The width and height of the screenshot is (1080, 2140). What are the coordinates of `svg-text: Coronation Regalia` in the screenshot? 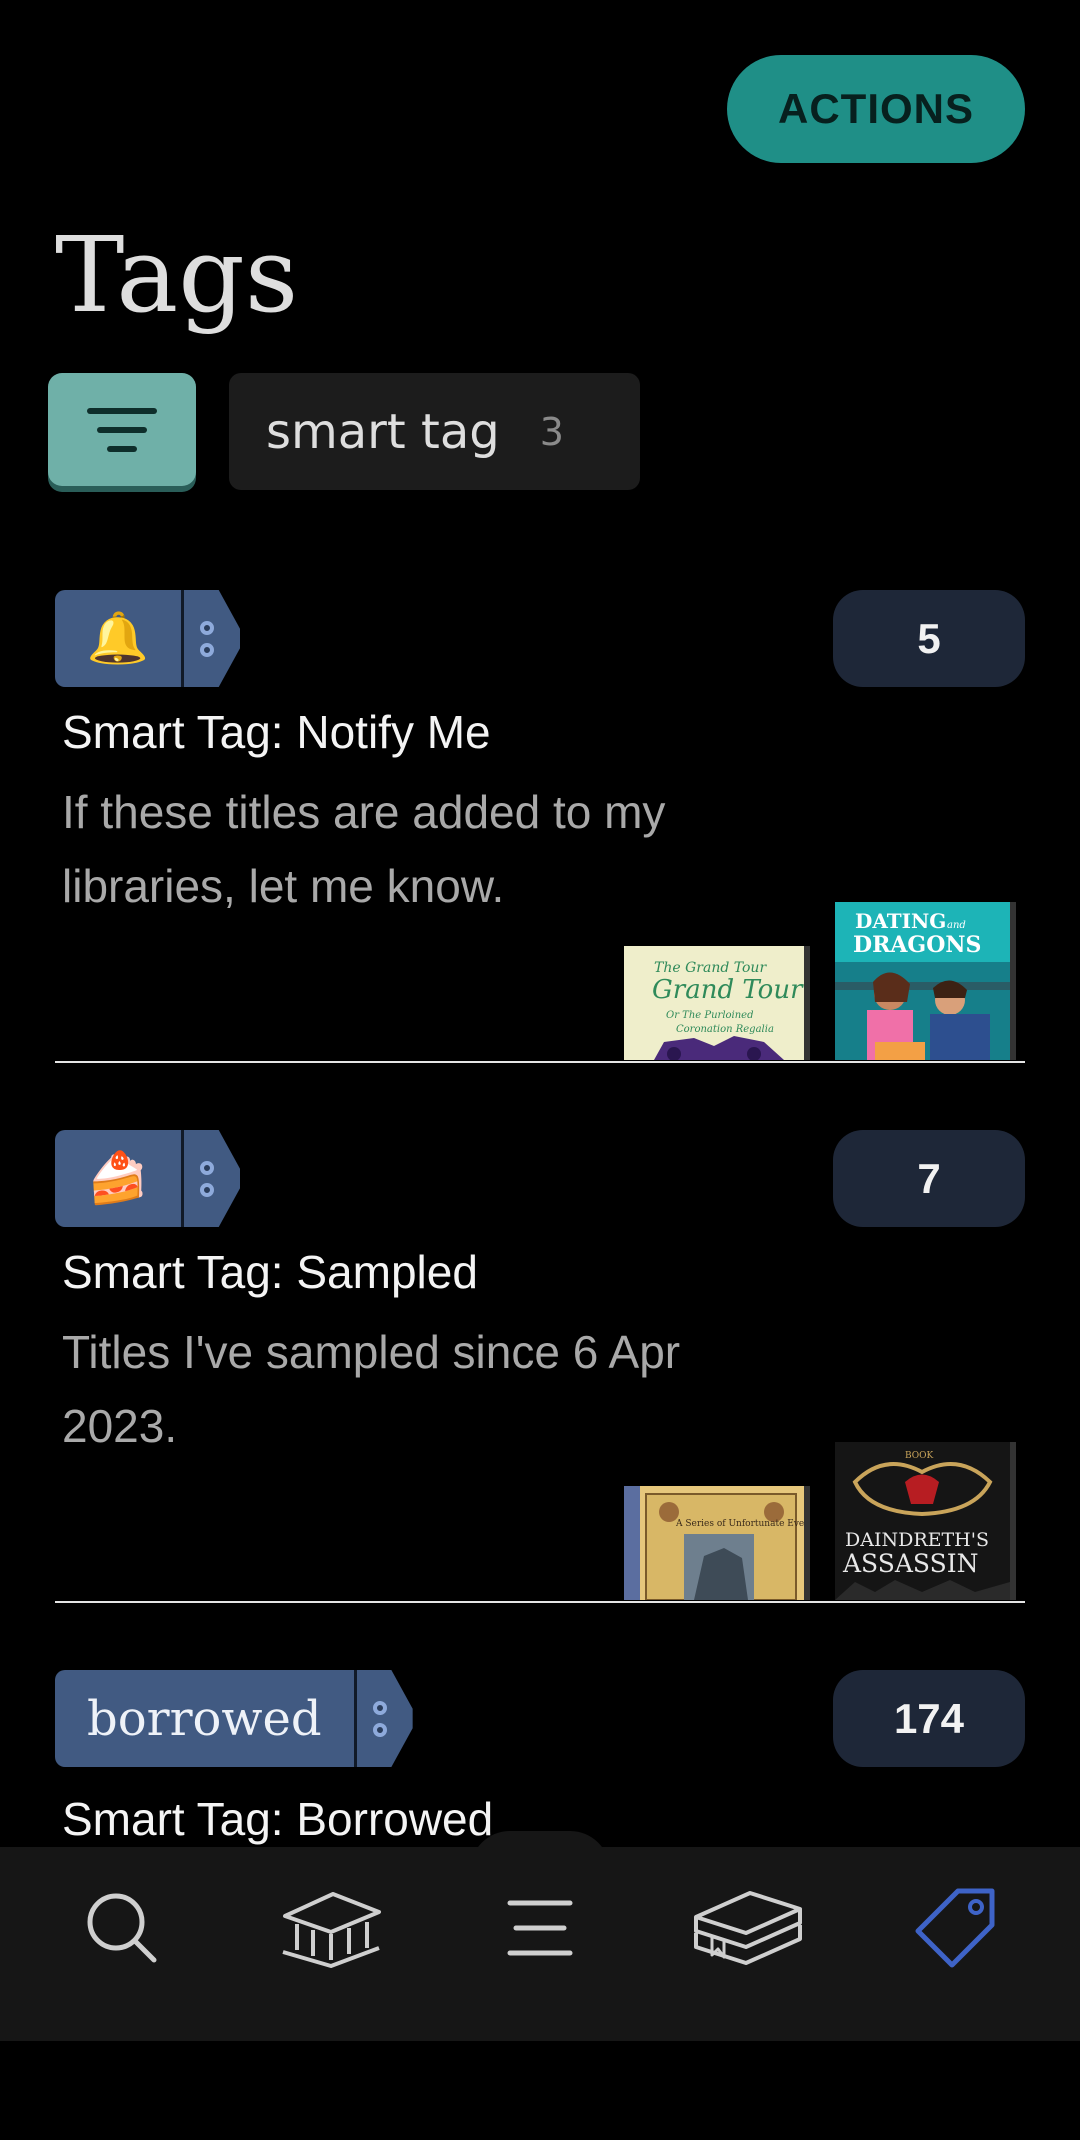 It's located at (725, 1029).